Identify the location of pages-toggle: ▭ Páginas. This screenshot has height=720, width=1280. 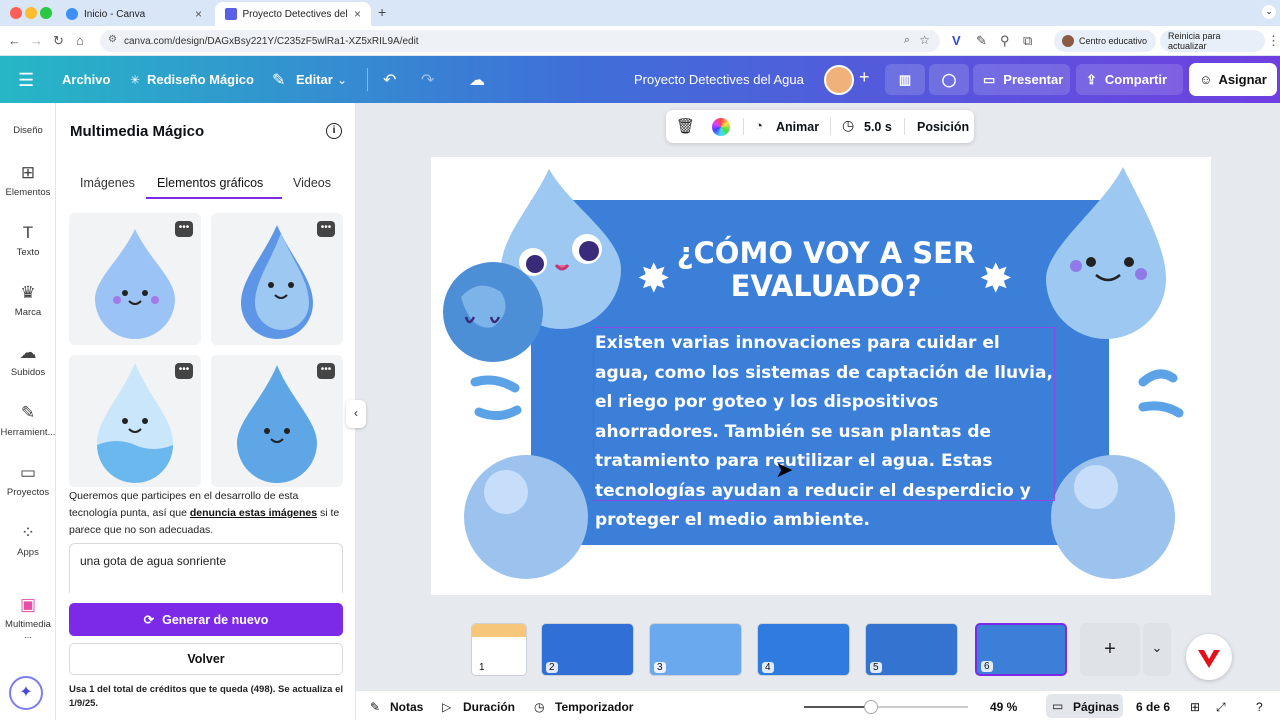
(1084, 706).